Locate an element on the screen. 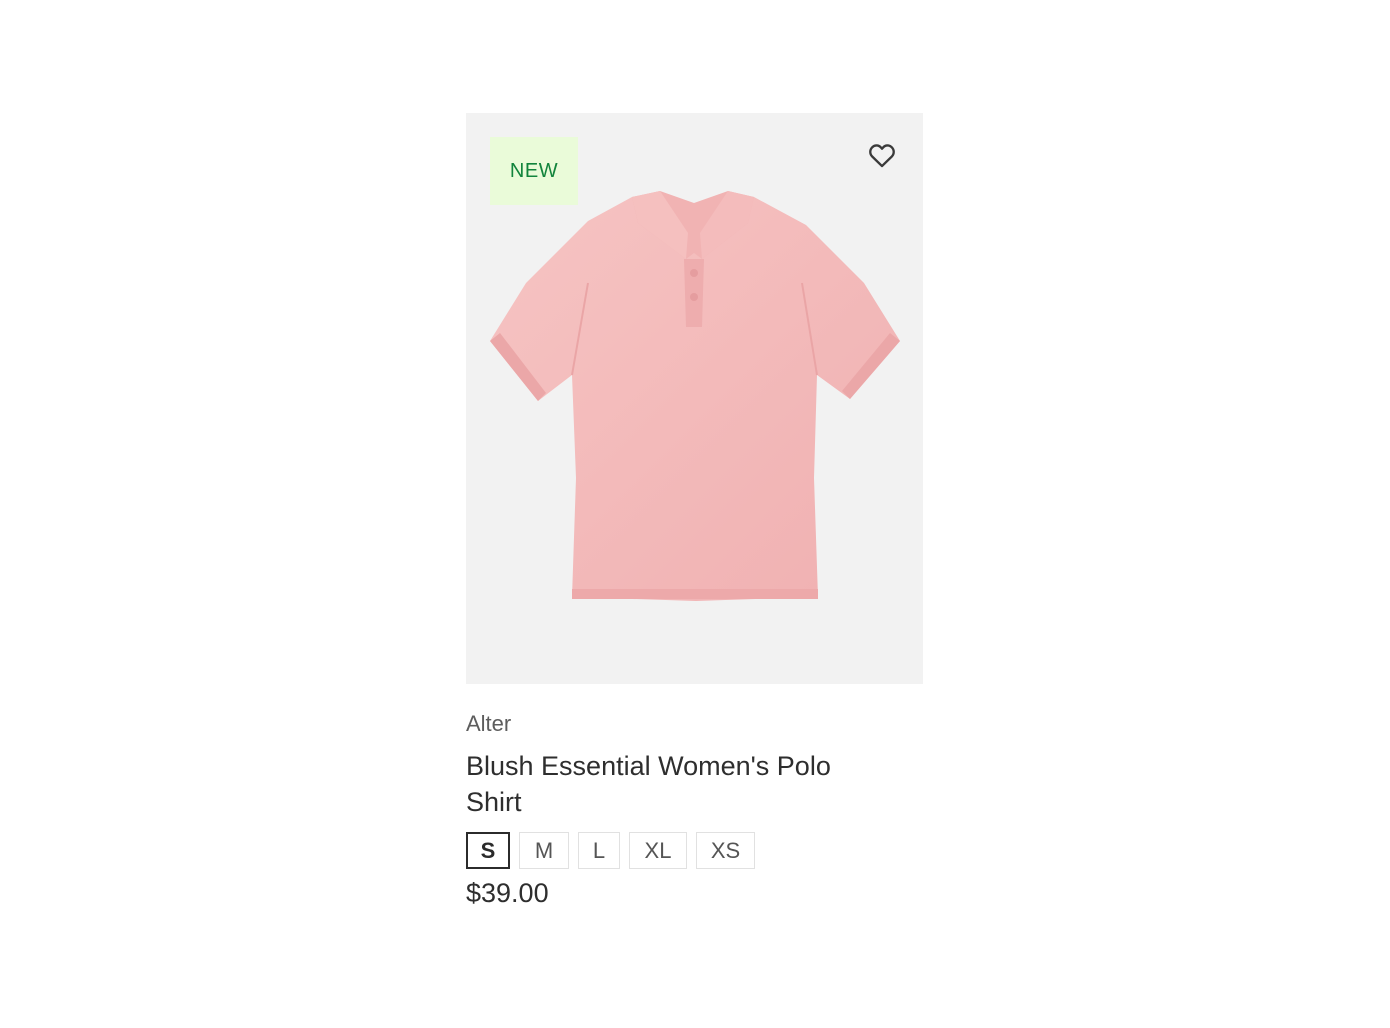  product-price: $39.00 is located at coordinates (507, 893).